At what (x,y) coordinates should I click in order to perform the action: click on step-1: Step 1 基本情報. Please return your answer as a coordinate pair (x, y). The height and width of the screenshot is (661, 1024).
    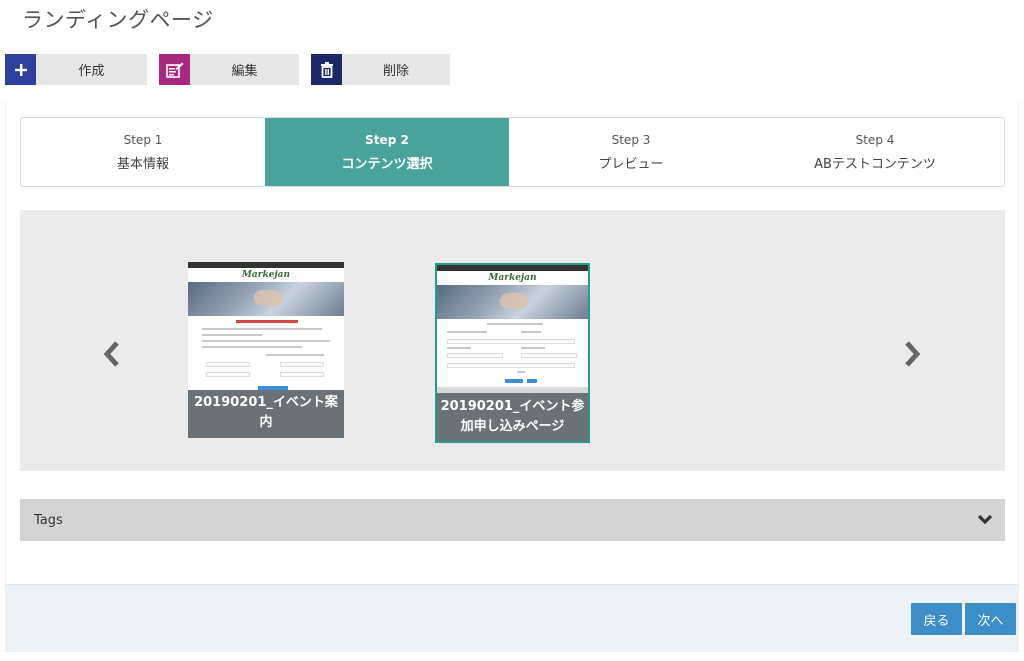
    Looking at the image, I should click on (143, 152).